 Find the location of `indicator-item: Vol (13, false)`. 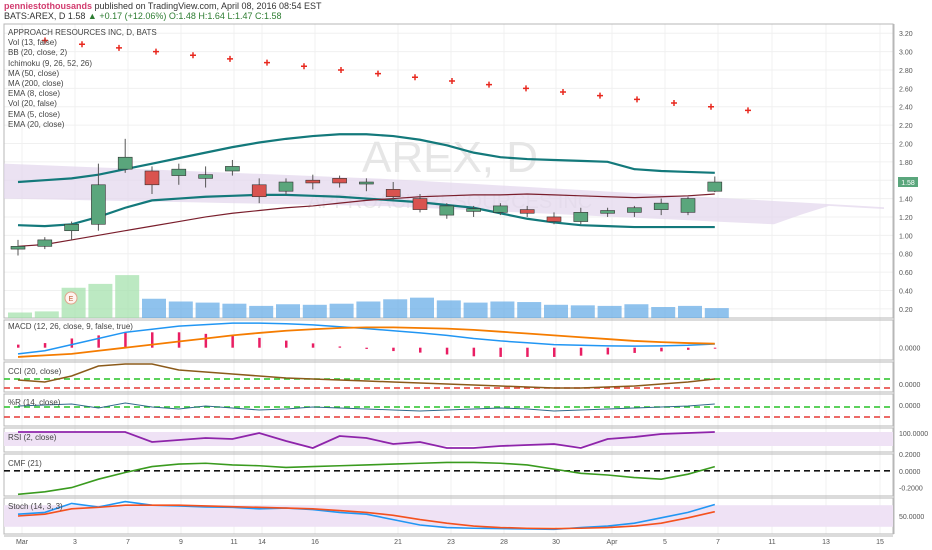

indicator-item: Vol (13, false) is located at coordinates (82, 43).